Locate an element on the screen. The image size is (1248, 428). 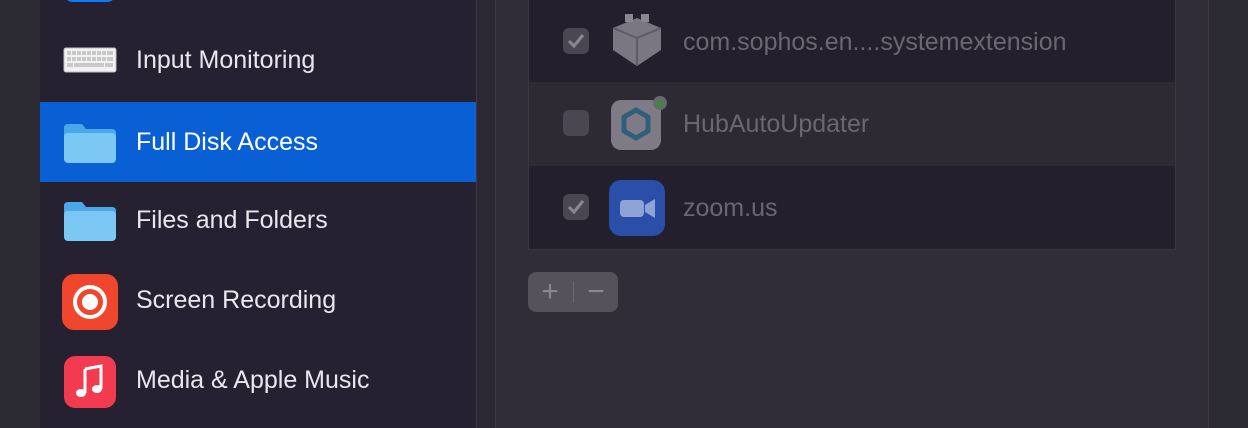
sidebar-item-screen-recording: Screen Recording is located at coordinates (258, 300).